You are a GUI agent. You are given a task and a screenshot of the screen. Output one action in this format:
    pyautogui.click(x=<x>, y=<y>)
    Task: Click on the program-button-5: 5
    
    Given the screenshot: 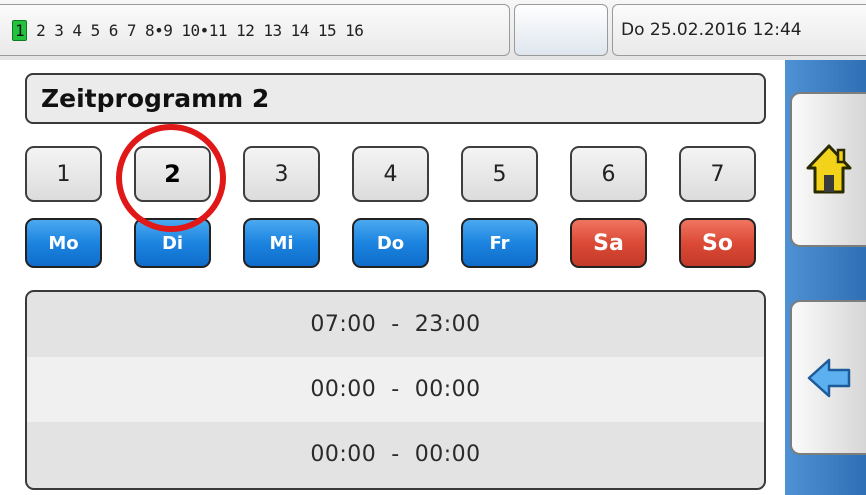 What is the action you would take?
    pyautogui.click(x=499, y=174)
    